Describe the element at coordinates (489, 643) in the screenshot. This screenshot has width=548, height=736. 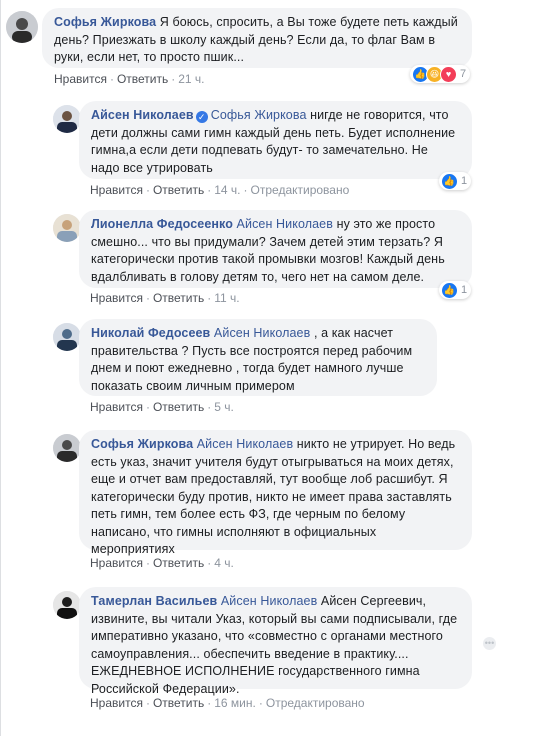
I see `more-options-icon: •••` at that location.